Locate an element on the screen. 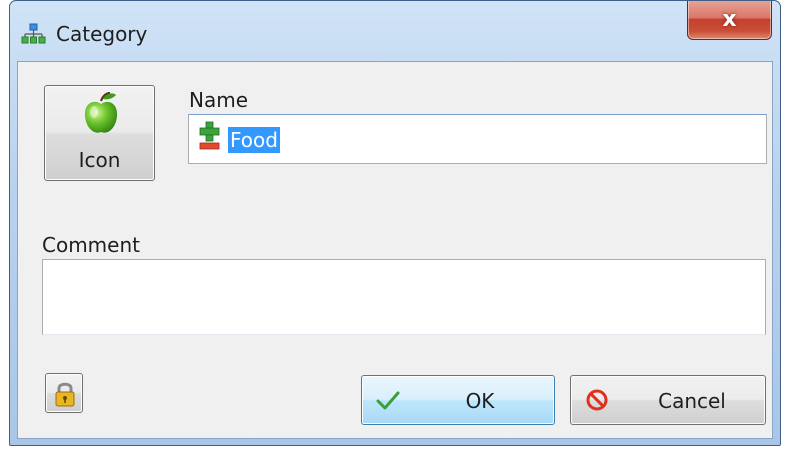  close-icon: x is located at coordinates (729, 19).